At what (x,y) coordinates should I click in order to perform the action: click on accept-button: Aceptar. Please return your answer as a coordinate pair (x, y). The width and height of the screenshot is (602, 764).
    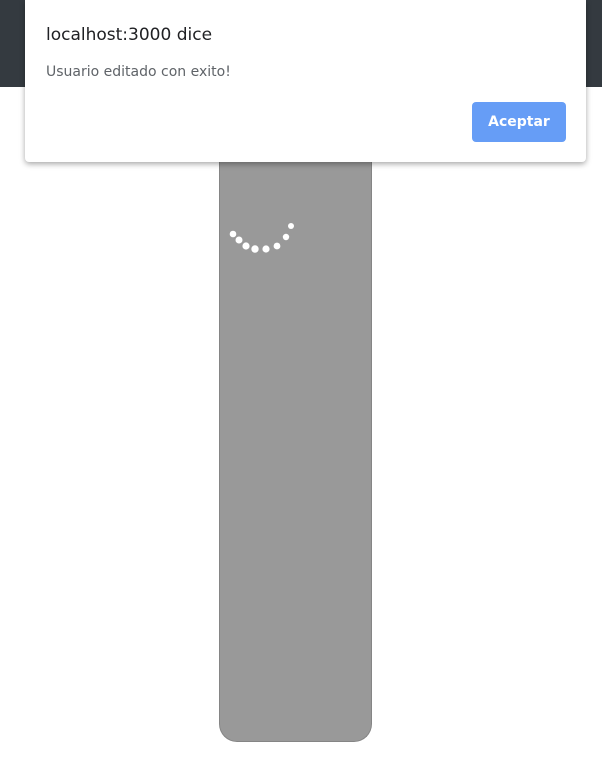
    Looking at the image, I should click on (519, 122).